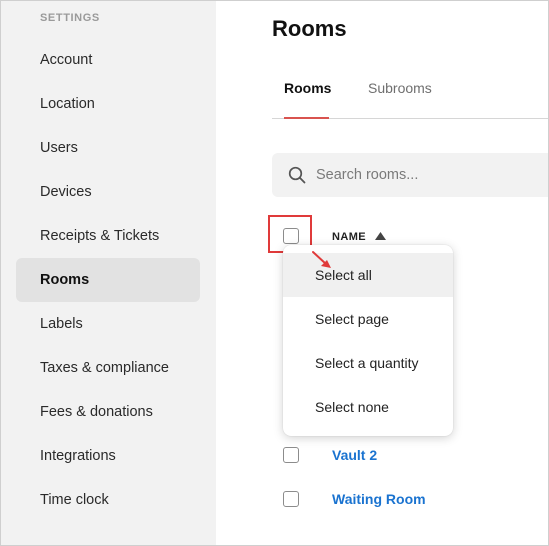  What do you see at coordinates (104, 368) in the screenshot?
I see `sidebar-item-label: Taxes & compliance` at bounding box center [104, 368].